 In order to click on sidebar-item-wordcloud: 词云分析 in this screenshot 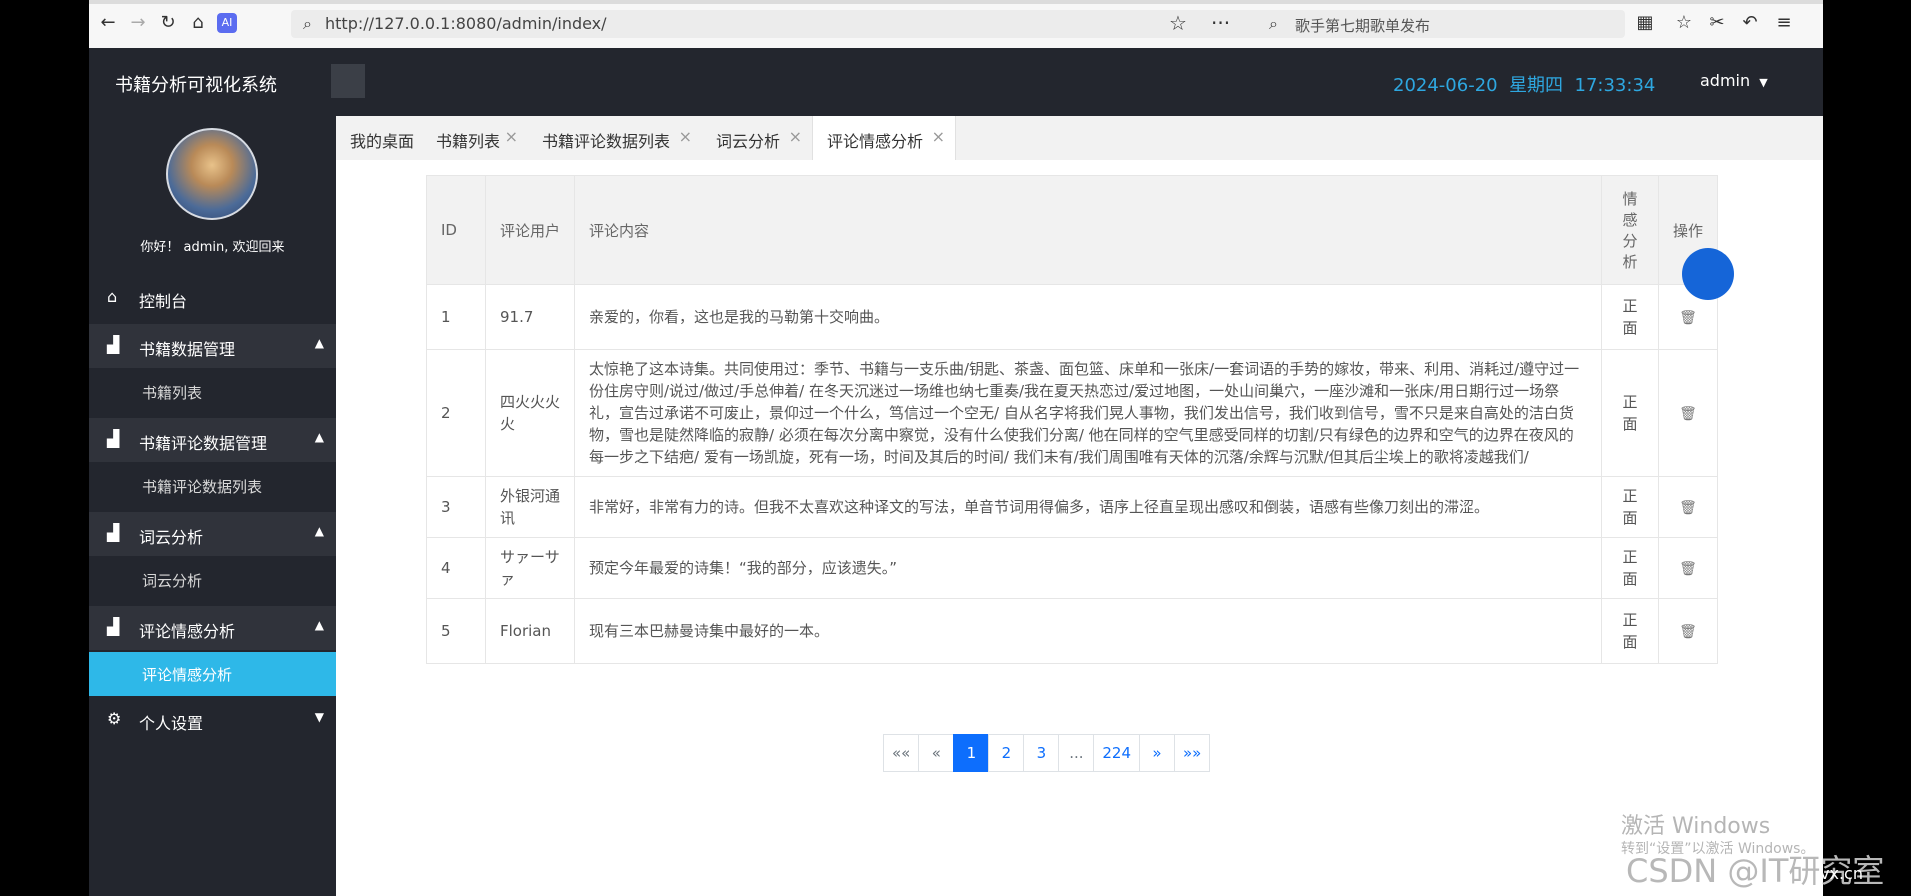, I will do `click(212, 580)`.